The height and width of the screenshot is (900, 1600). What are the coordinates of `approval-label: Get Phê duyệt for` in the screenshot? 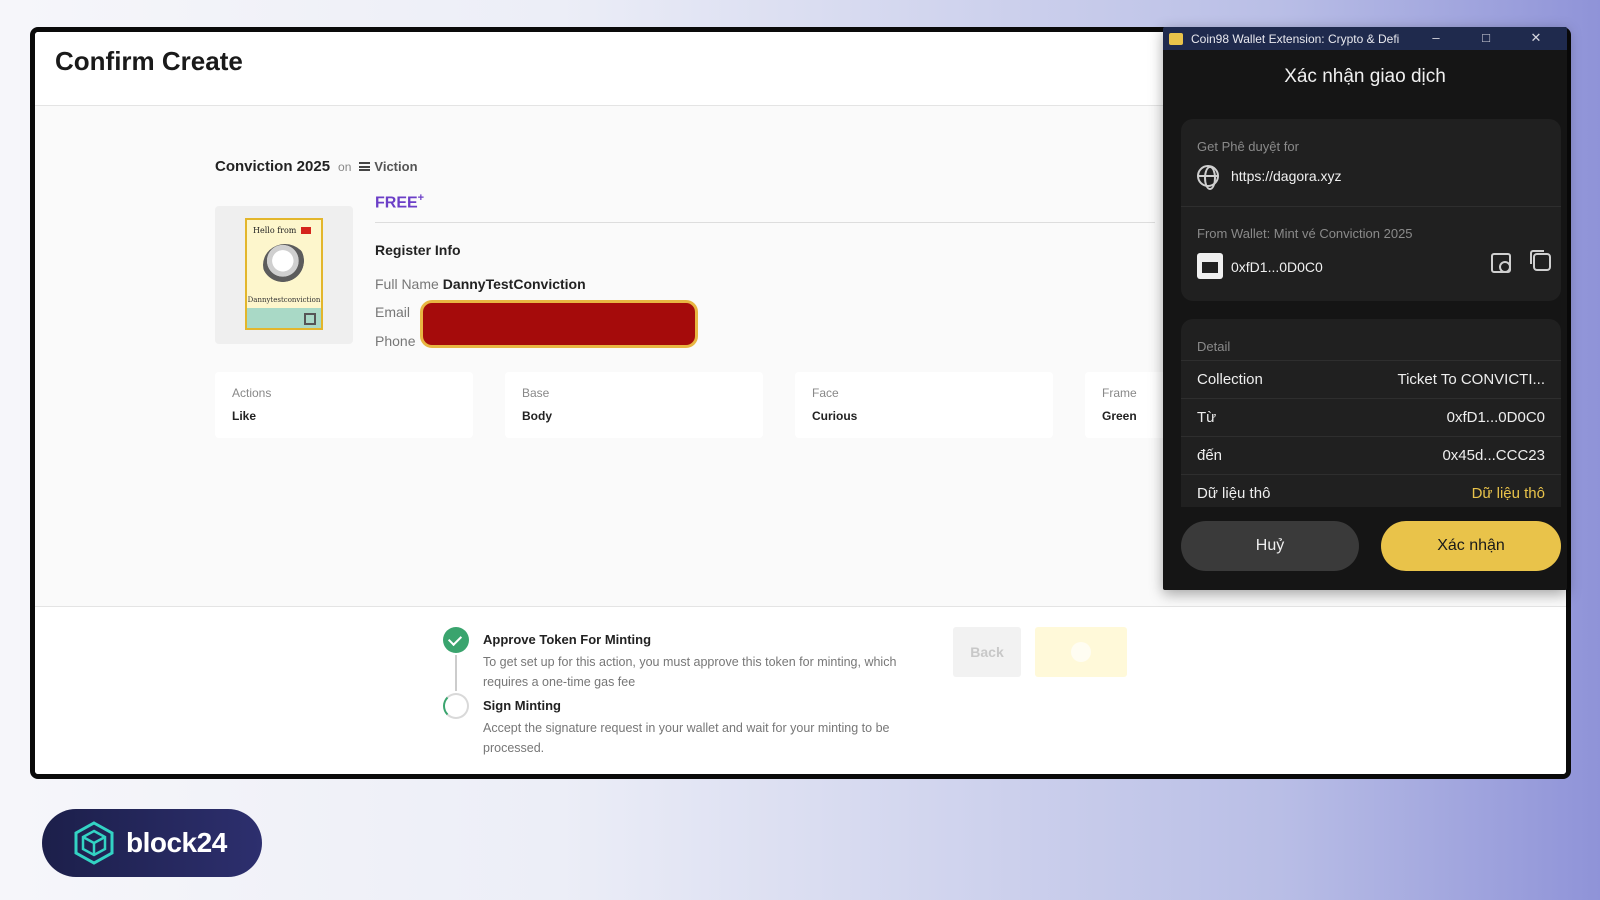 It's located at (1248, 146).